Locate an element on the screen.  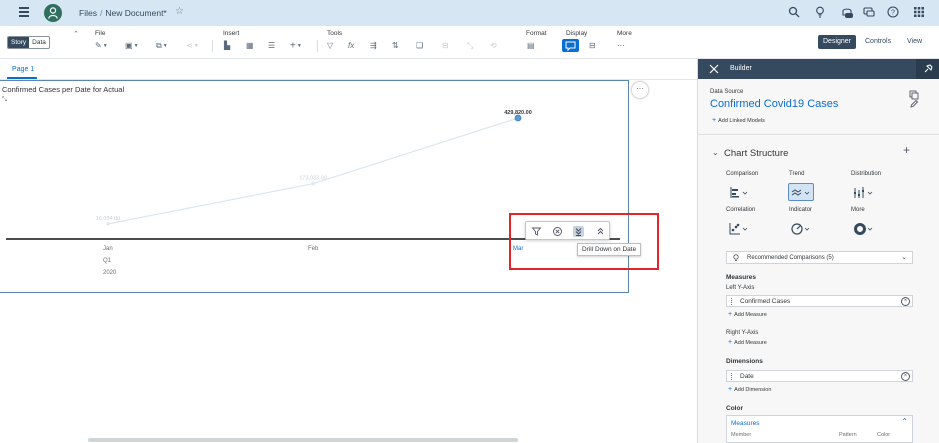
chart-type-label: Distribution is located at coordinates (866, 174).